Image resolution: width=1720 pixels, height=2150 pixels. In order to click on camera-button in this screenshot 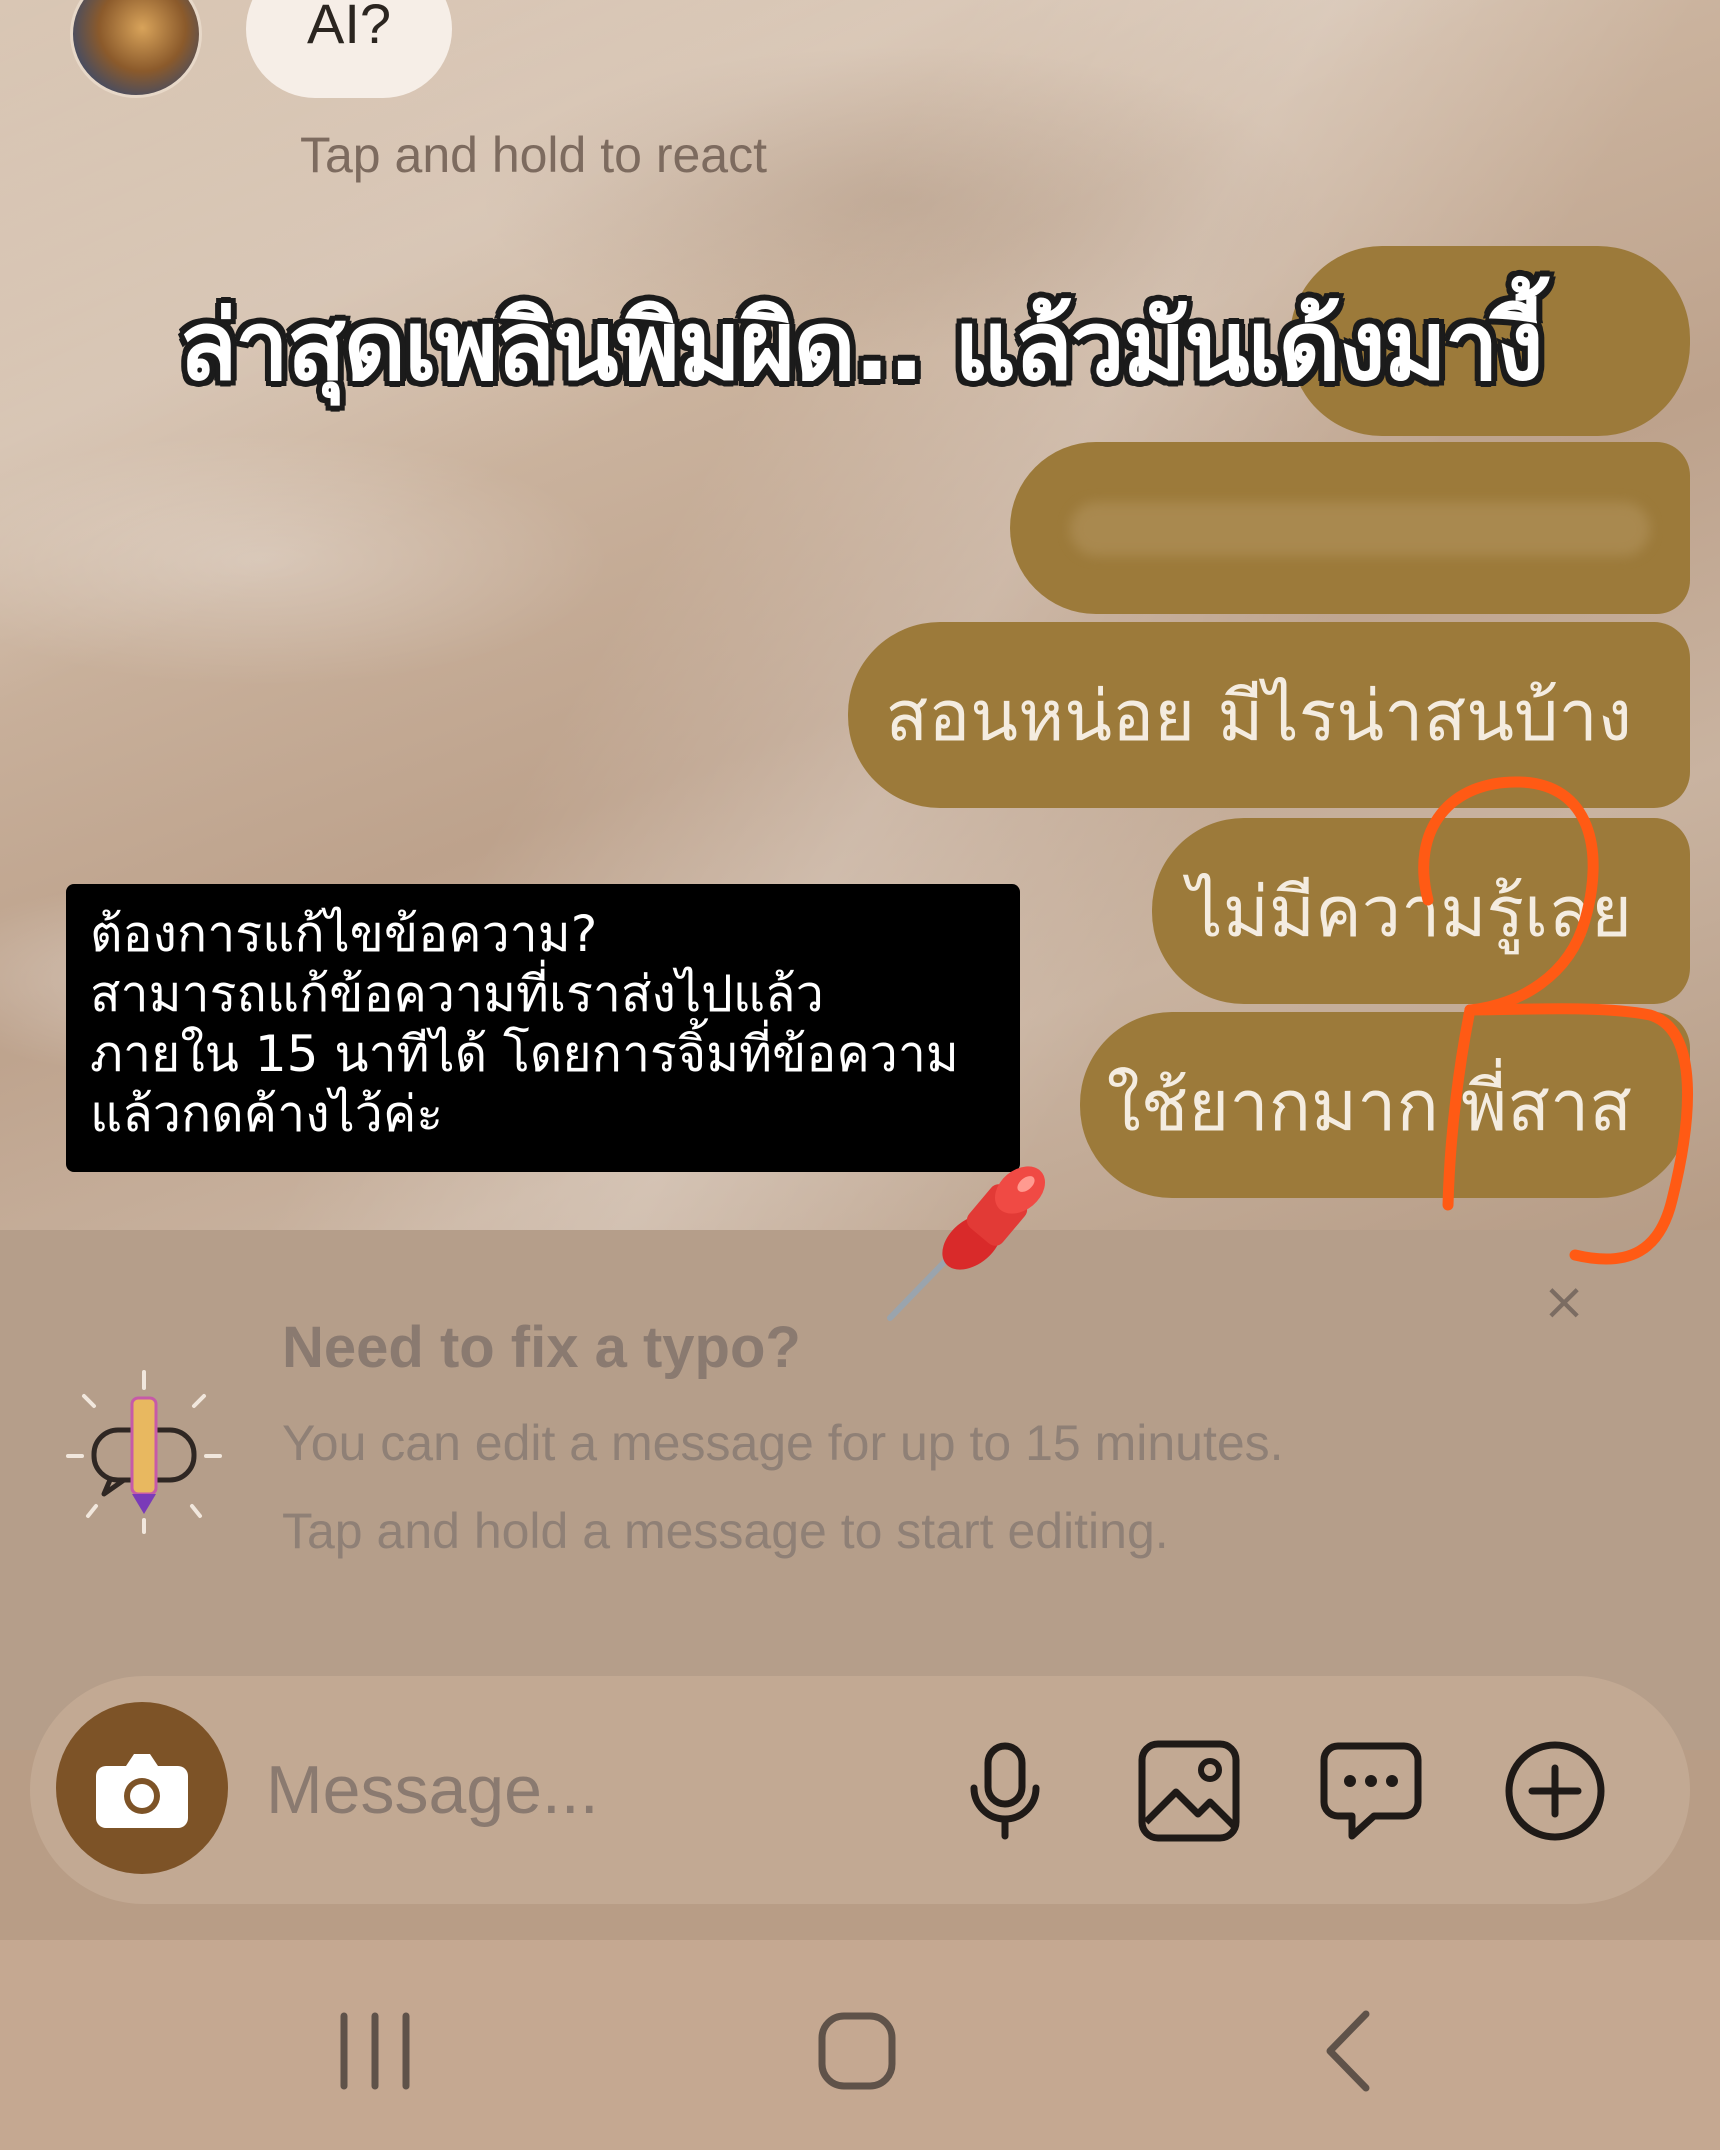, I will do `click(142, 1788)`.